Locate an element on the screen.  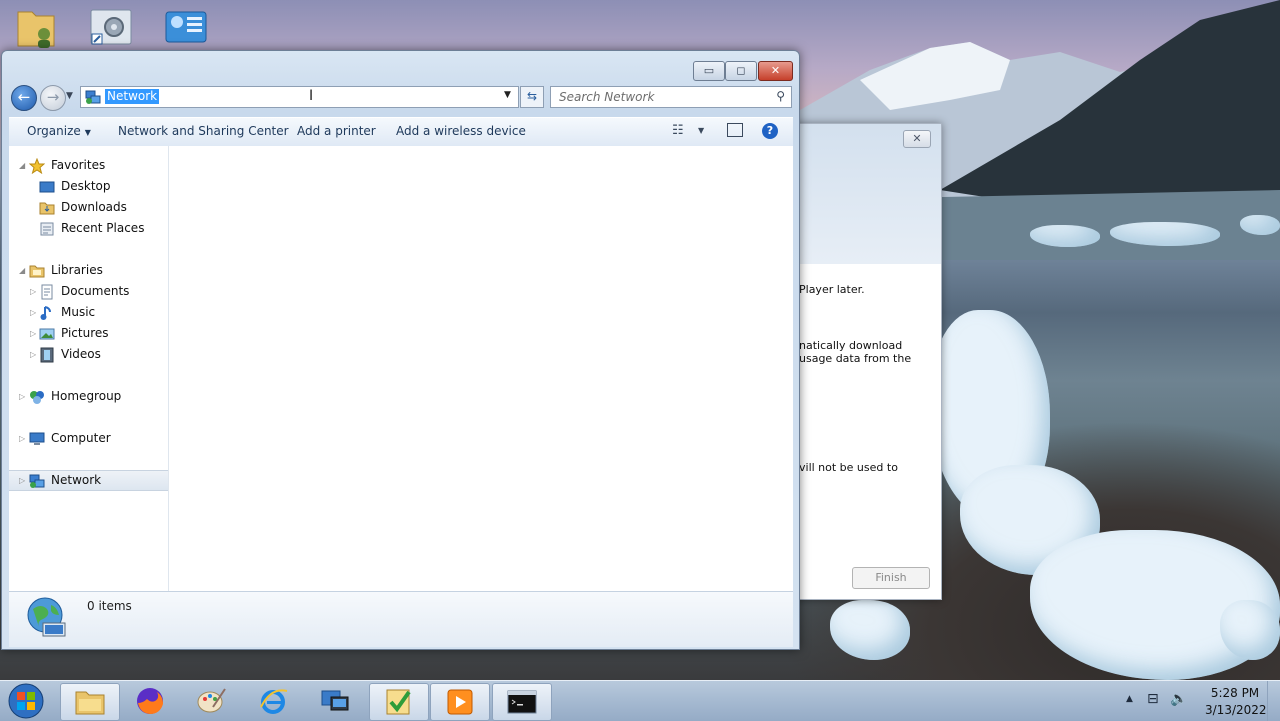
view-options-dropdown: ▼ is located at coordinates (701, 130).